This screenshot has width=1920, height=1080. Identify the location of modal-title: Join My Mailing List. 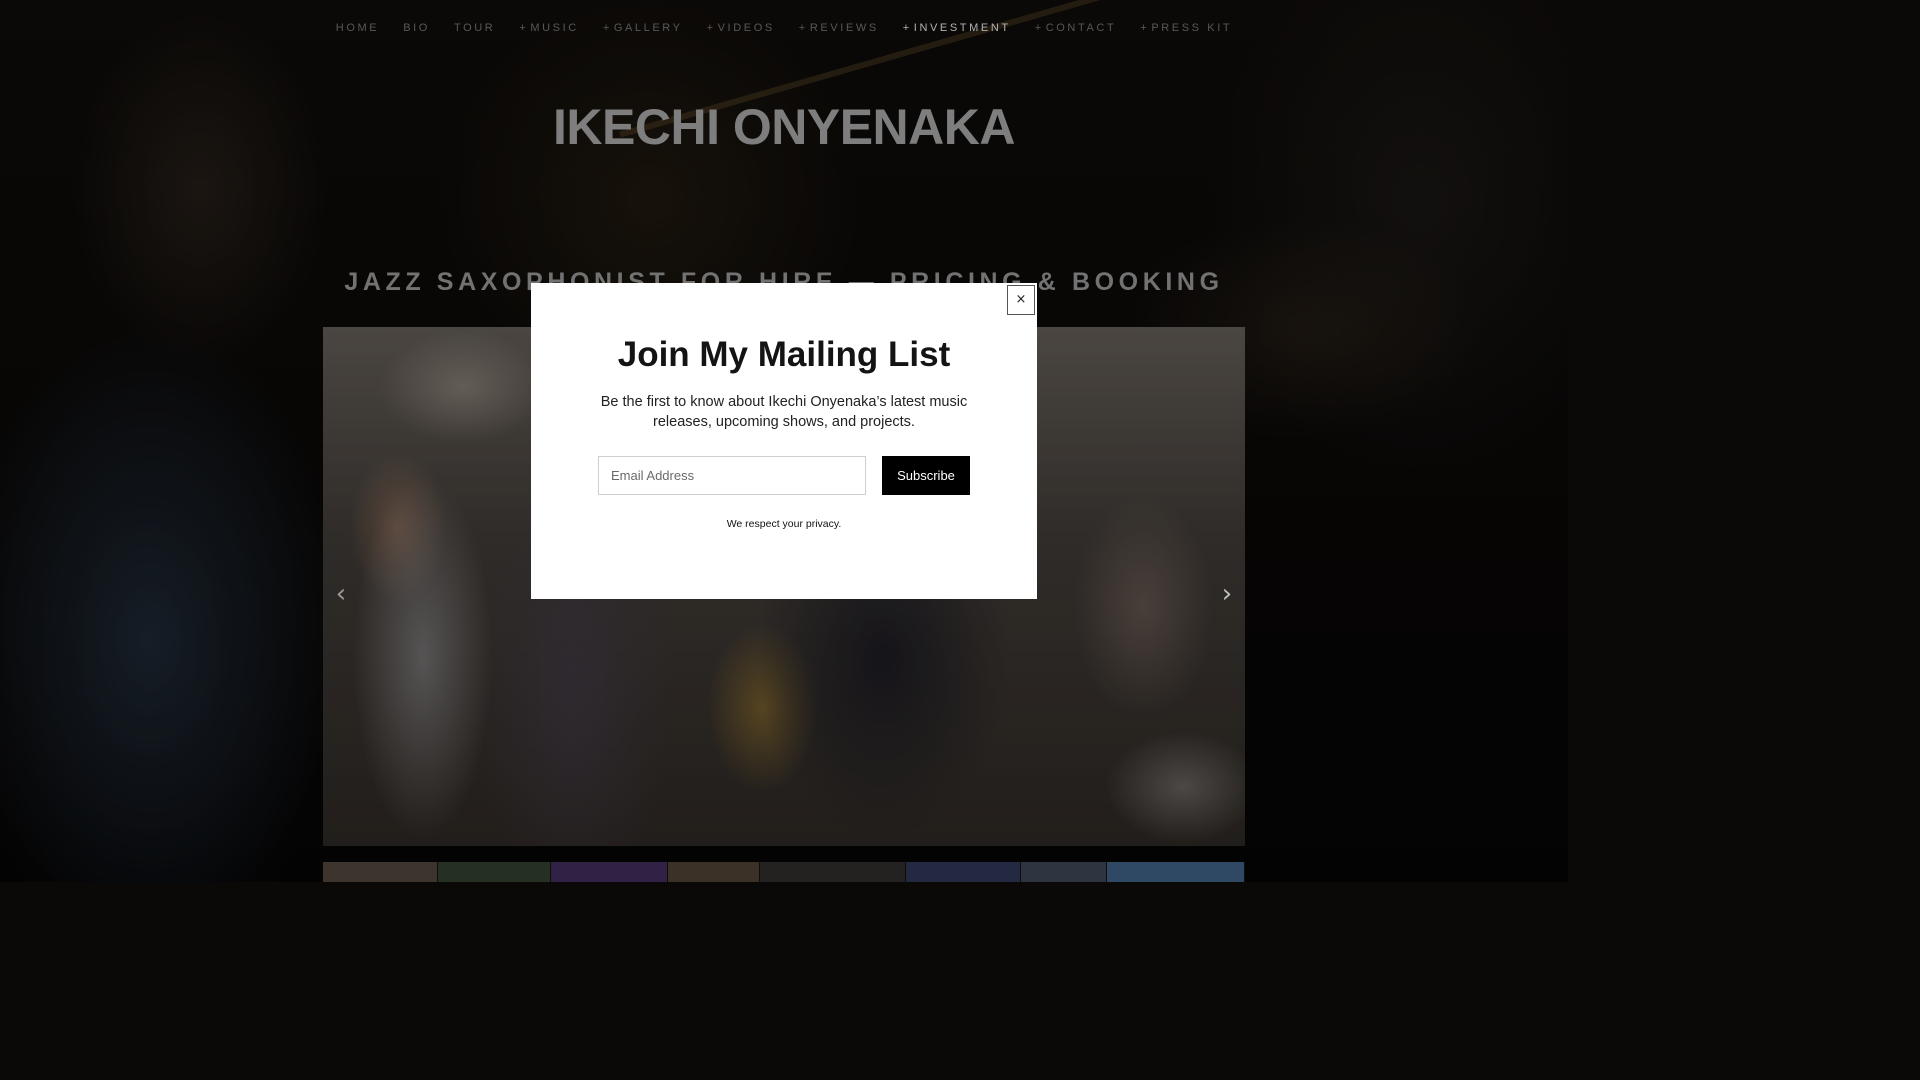
(784, 354).